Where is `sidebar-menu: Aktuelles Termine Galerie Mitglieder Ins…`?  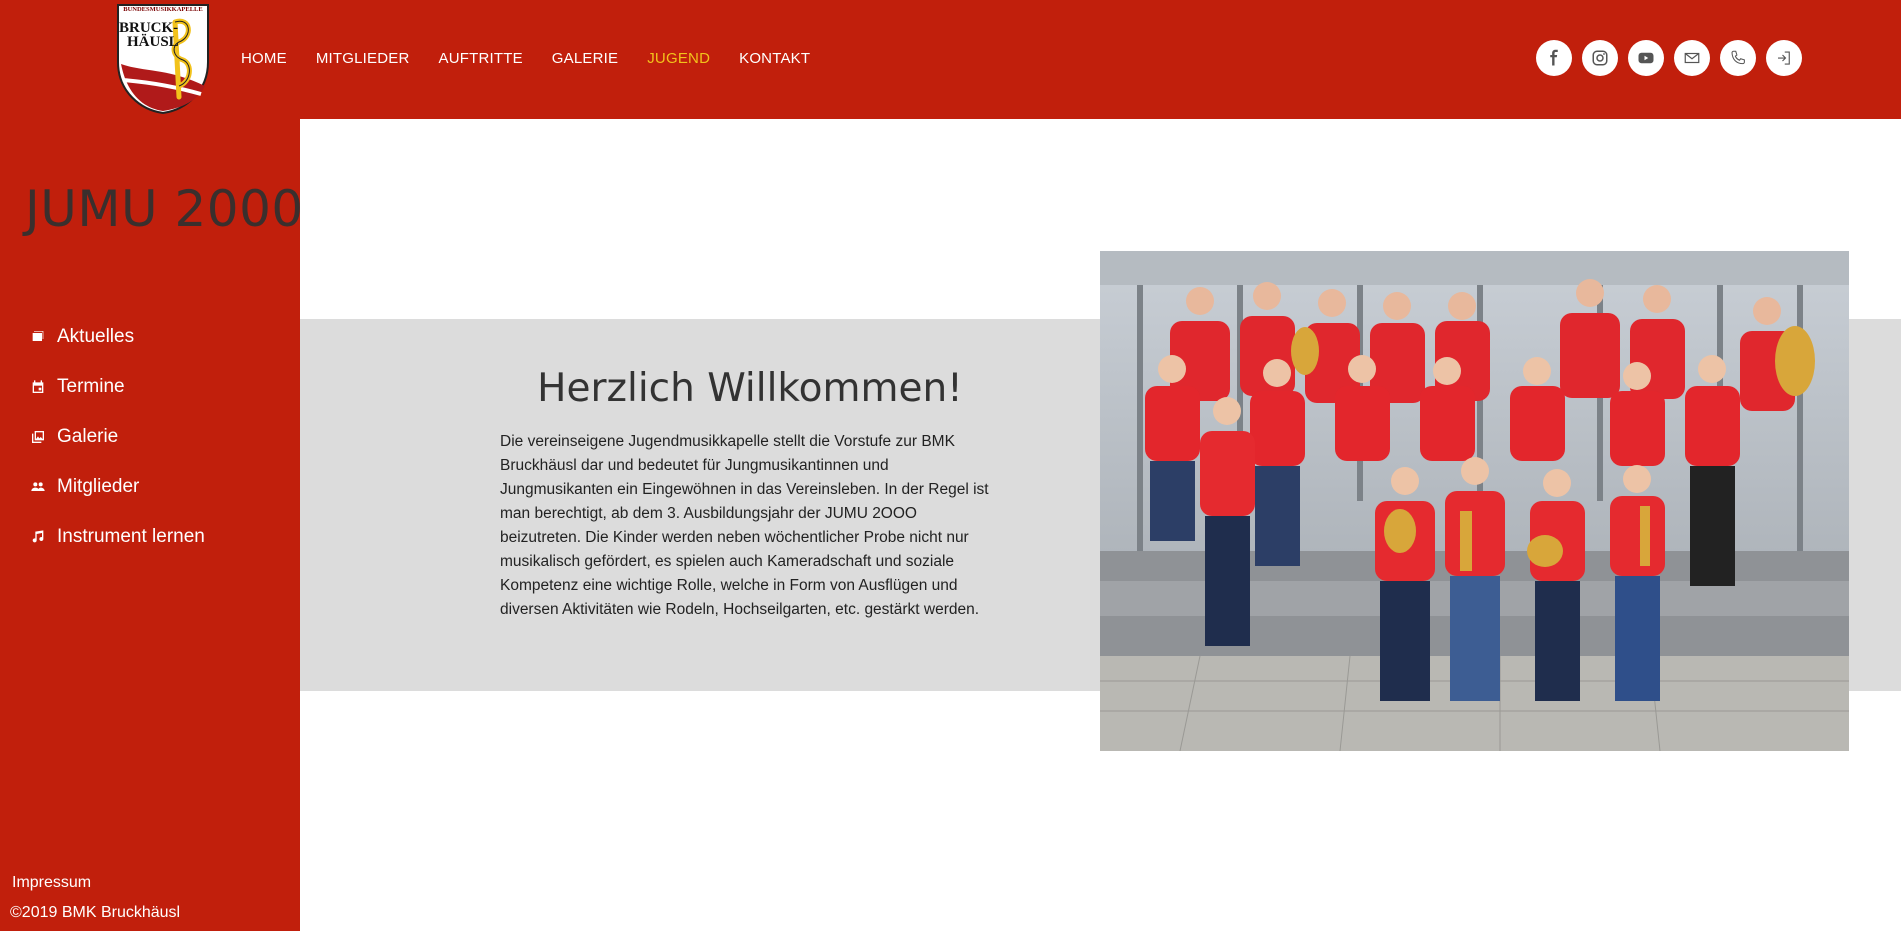 sidebar-menu: Aktuelles Termine Galerie Mitglieder Ins… is located at coordinates (117, 437).